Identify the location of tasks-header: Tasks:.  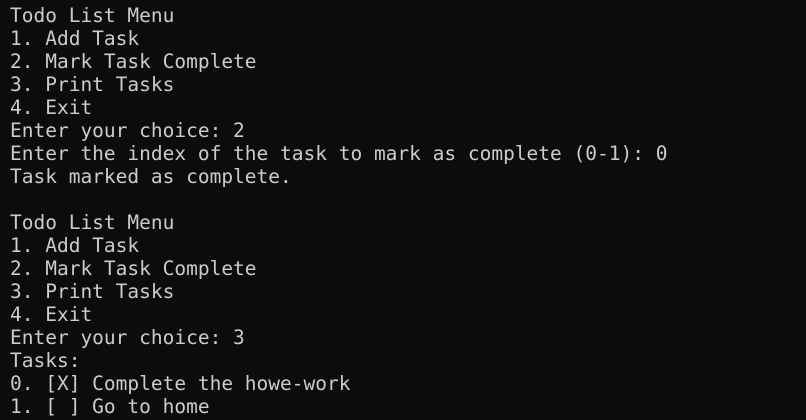
(45, 360).